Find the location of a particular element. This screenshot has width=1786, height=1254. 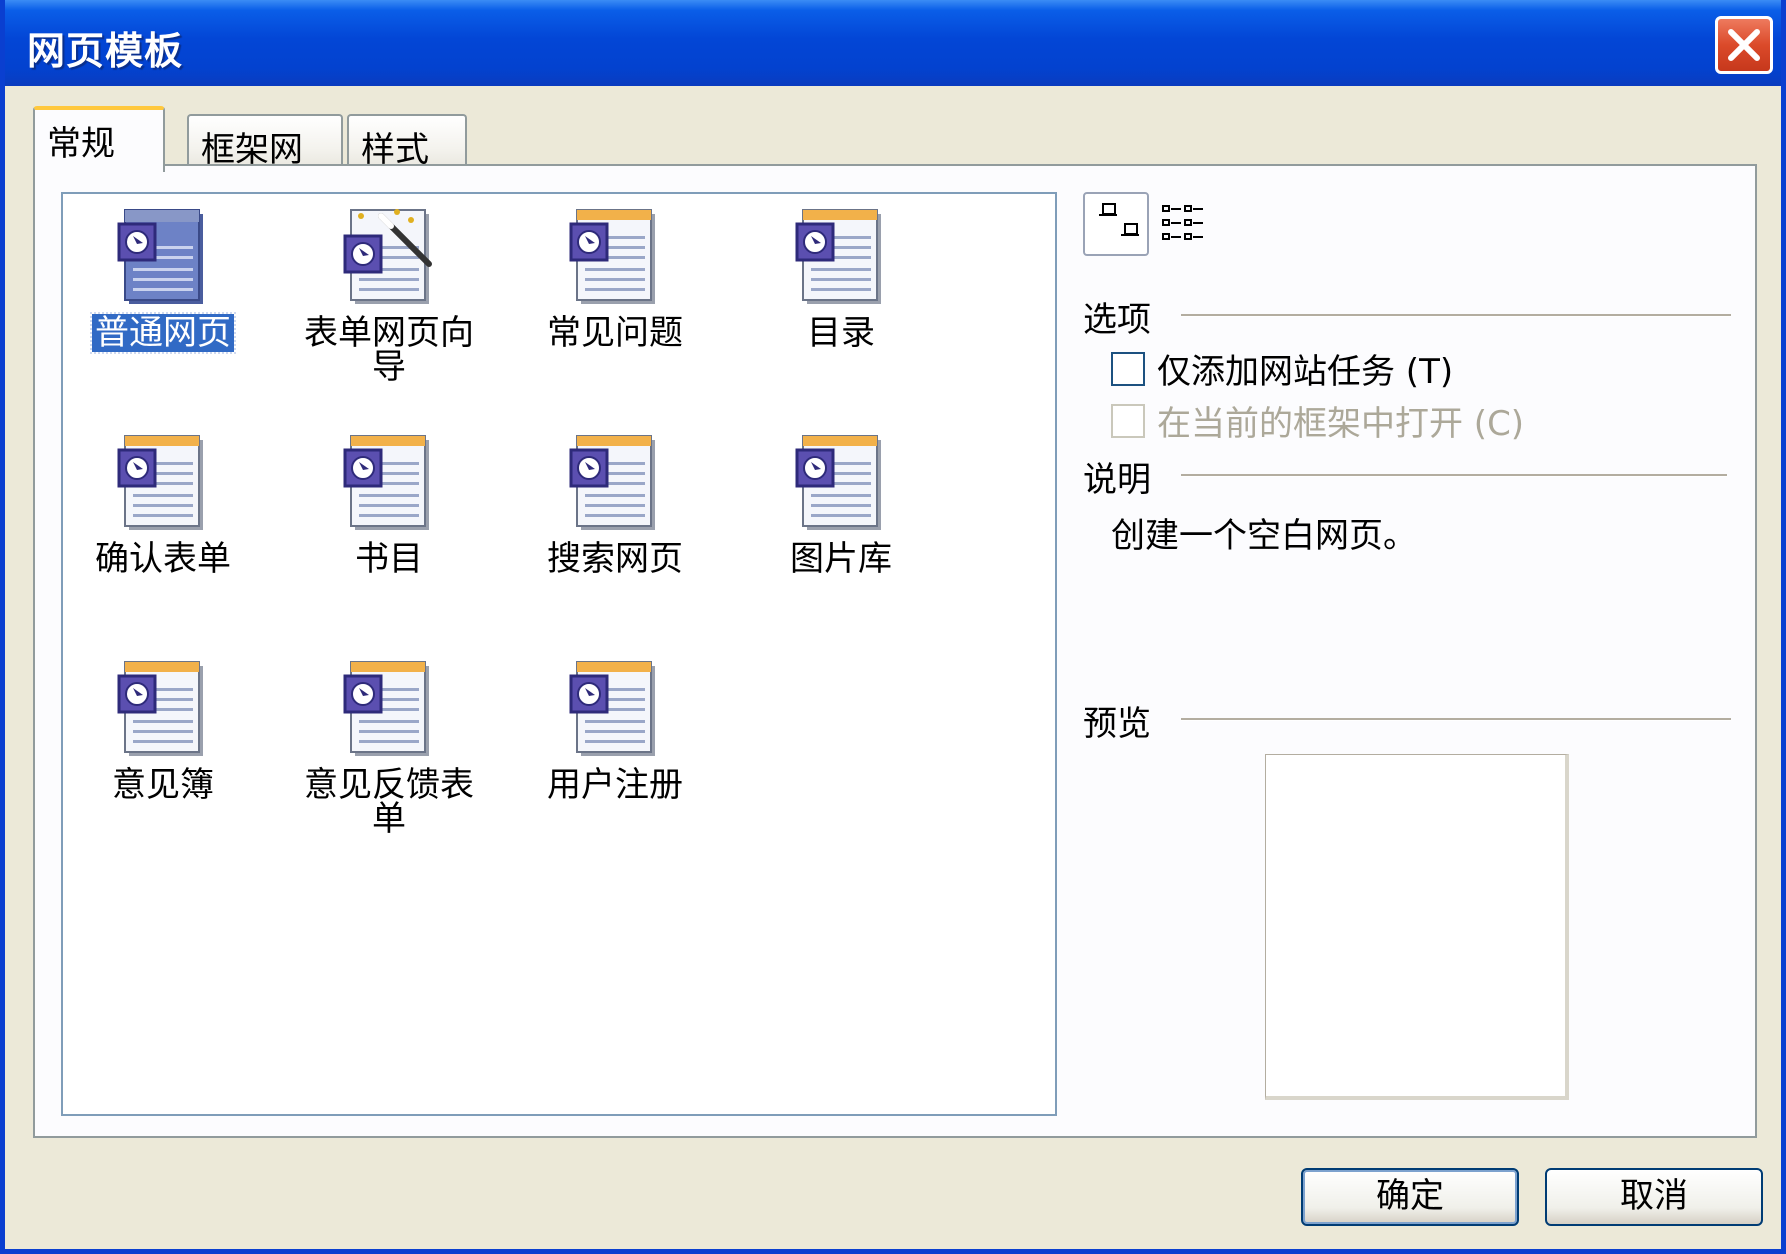

template-item-normal-page: 普通网页 is located at coordinates (163, 280).